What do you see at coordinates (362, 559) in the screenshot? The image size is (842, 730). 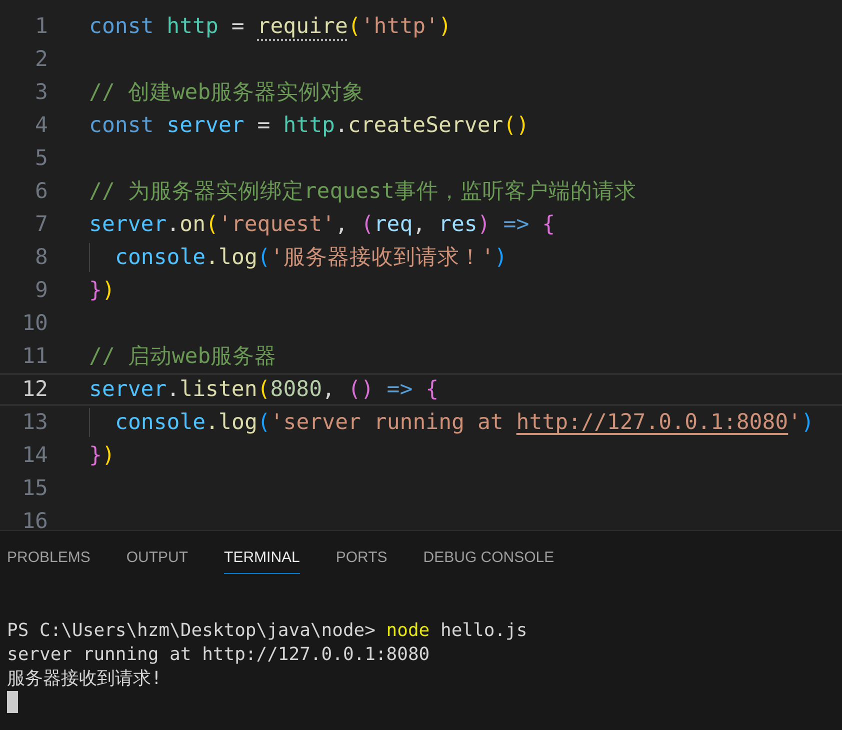 I see `panel-tab: PORTS` at bounding box center [362, 559].